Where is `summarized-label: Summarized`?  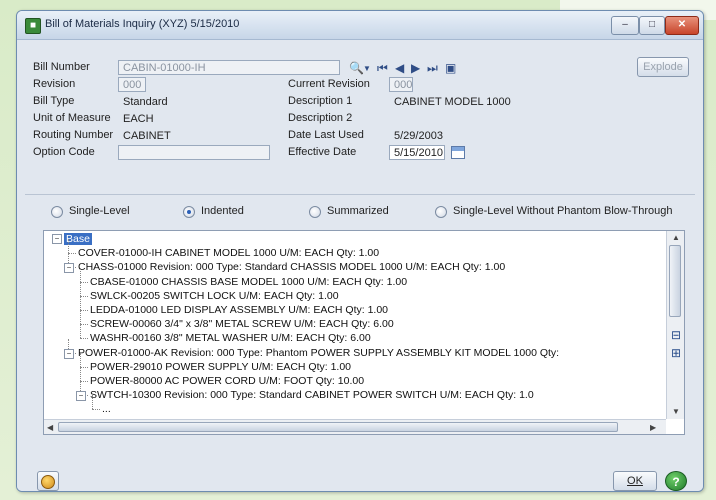 summarized-label: Summarized is located at coordinates (358, 211).